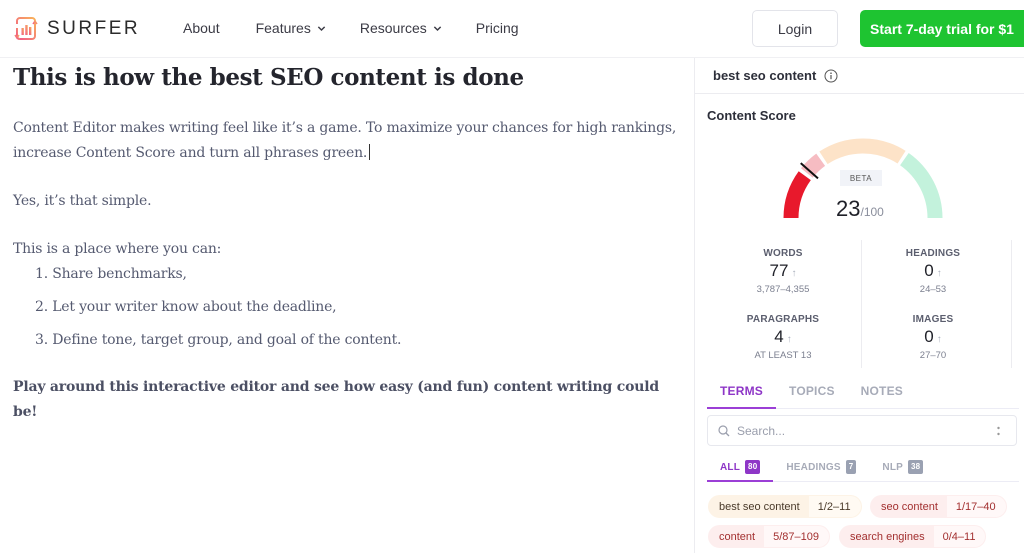 The width and height of the screenshot is (1024, 553). I want to click on stat-images: IMAGES 0 ↑ 27–70, so click(933, 337).